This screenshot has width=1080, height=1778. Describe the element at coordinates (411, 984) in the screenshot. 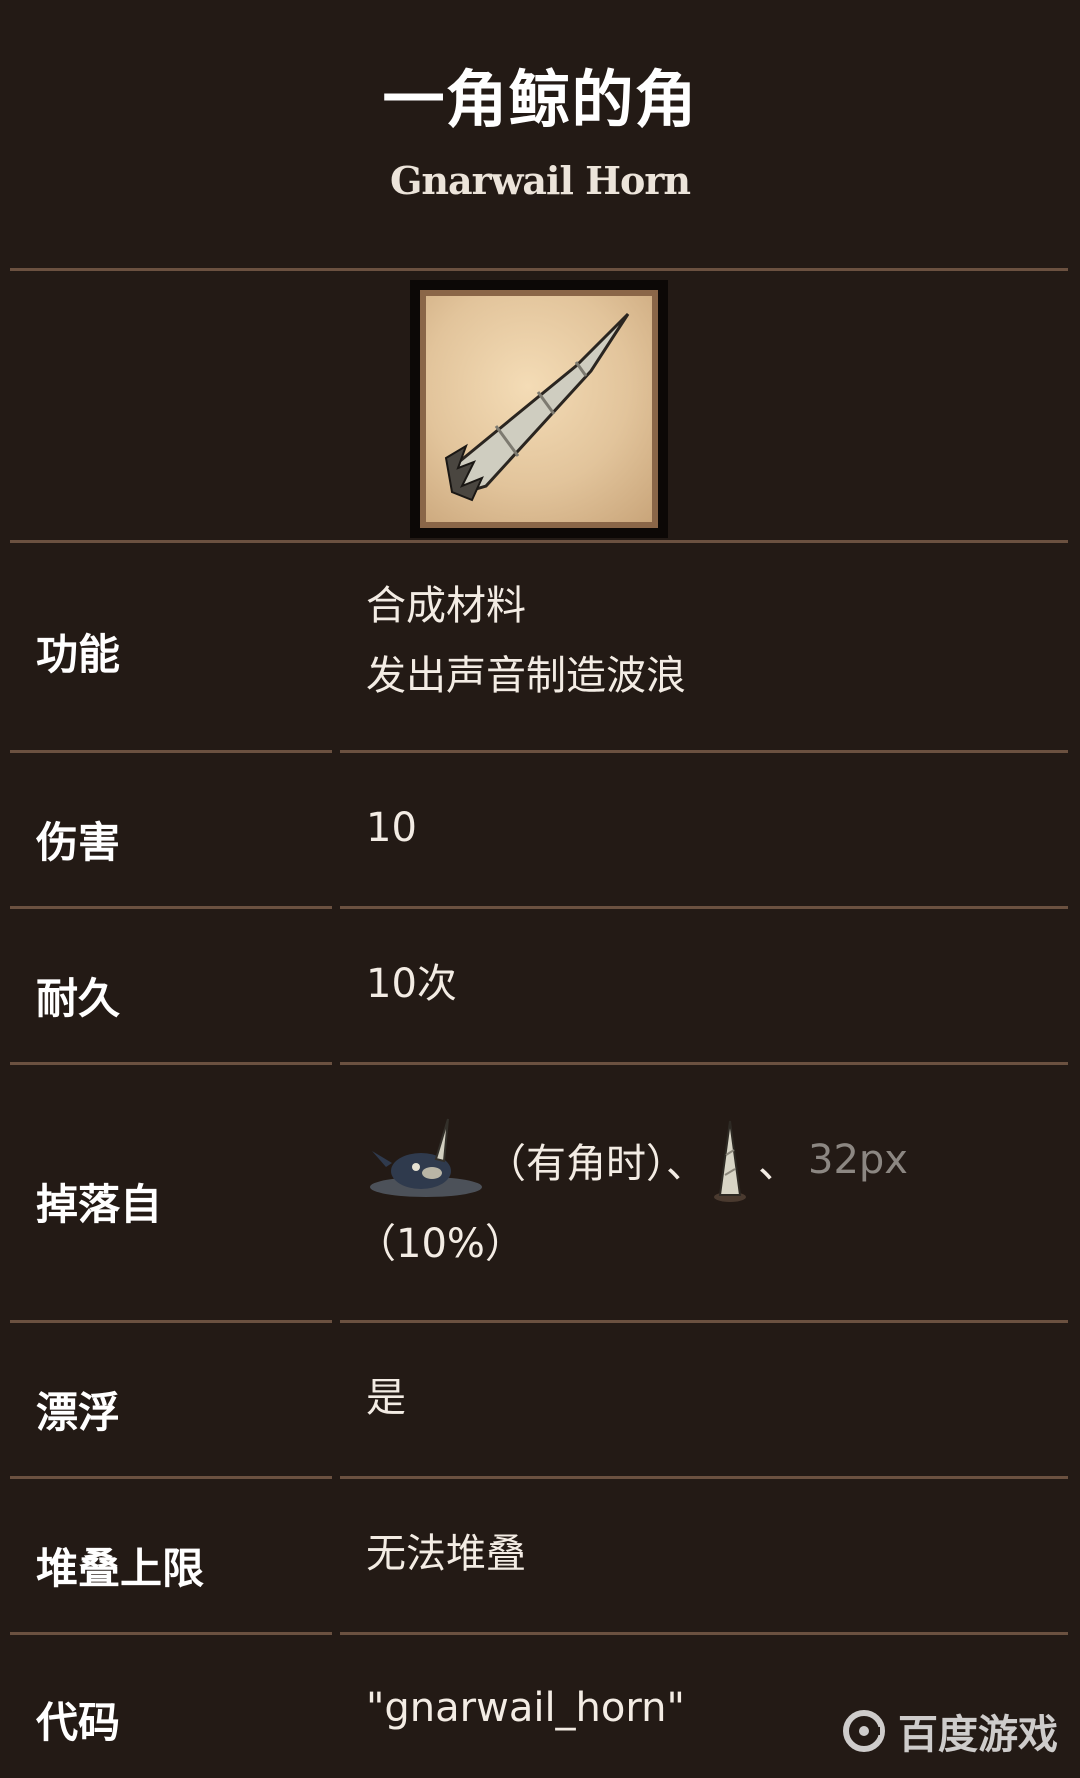

I see `row-value: 10次` at that location.